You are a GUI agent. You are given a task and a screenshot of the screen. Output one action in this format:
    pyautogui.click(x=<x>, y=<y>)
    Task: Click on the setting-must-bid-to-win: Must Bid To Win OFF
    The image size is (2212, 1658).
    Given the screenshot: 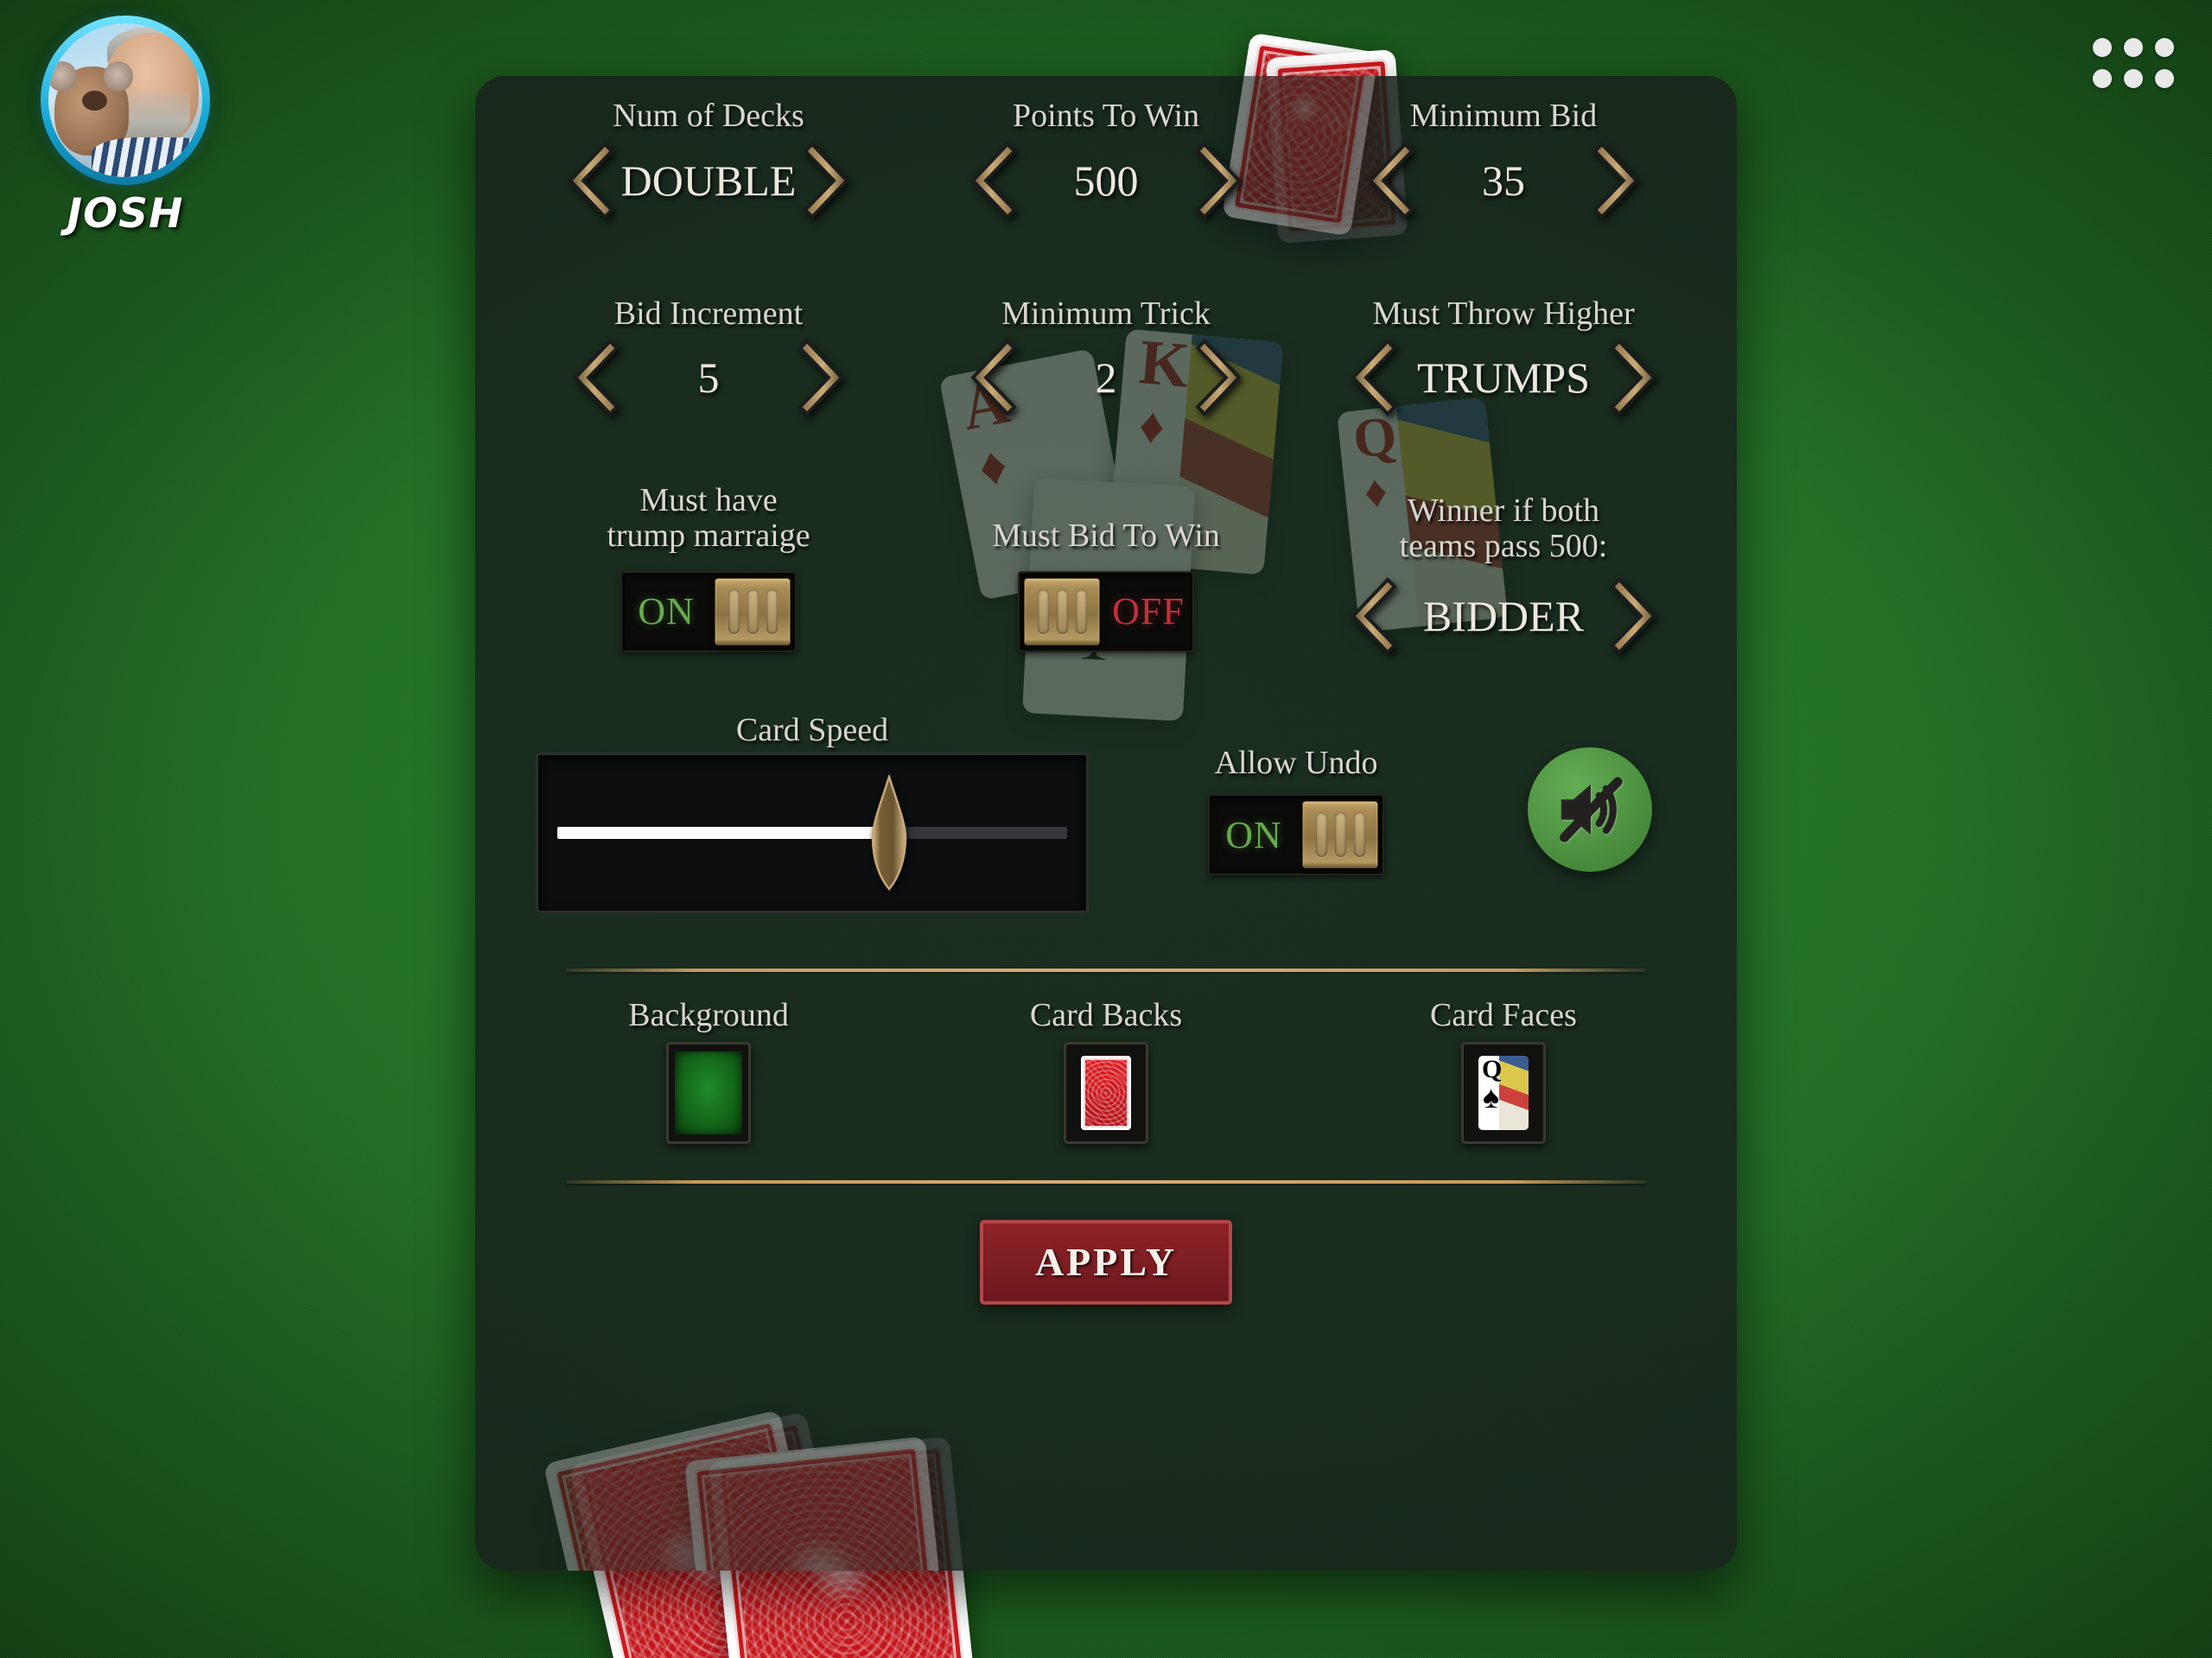 What is the action you would take?
    pyautogui.click(x=1106, y=587)
    